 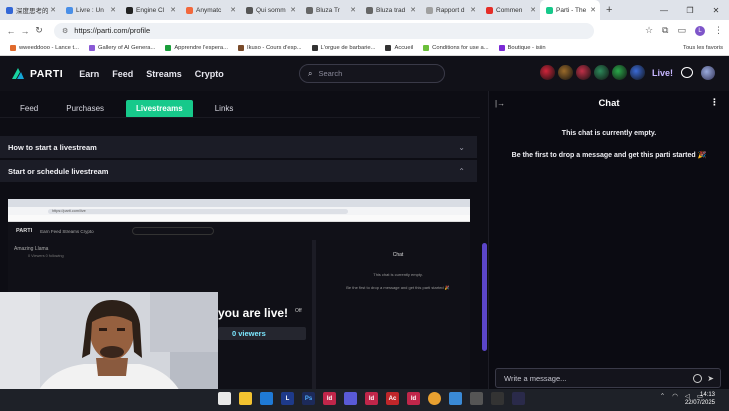 What do you see at coordinates (122, 74) in the screenshot?
I see `nav-item-feed: Feed` at bounding box center [122, 74].